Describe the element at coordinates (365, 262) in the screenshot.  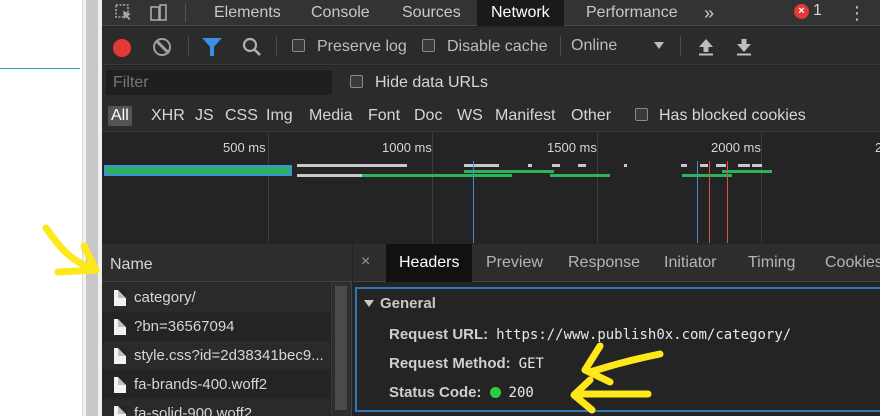
I see `close-icon: ×` at that location.